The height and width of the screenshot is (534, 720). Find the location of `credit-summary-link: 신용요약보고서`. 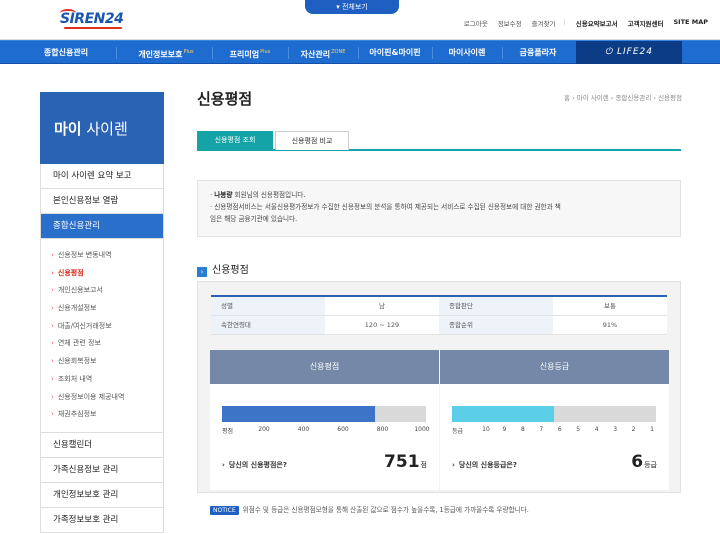

credit-summary-link: 신용요약보고서 is located at coordinates (597, 23).